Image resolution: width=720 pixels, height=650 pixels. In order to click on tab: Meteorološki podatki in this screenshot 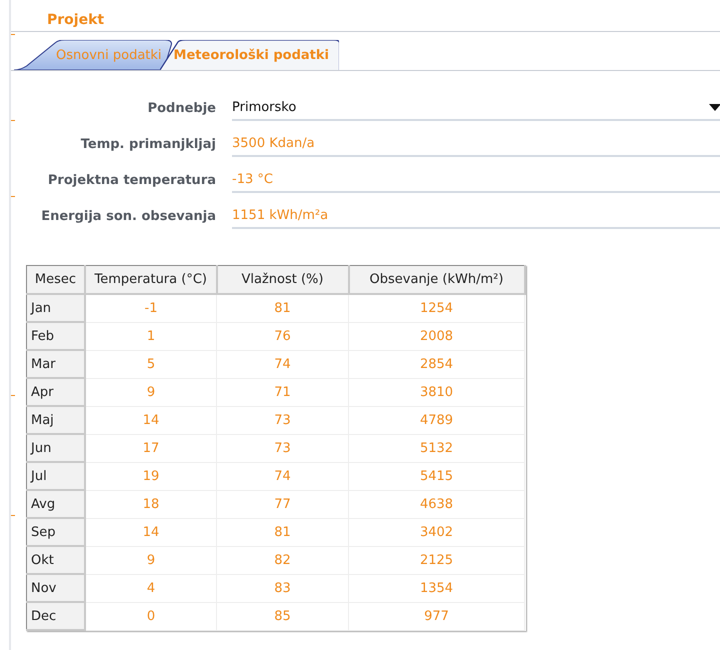, I will do `click(249, 55)`.